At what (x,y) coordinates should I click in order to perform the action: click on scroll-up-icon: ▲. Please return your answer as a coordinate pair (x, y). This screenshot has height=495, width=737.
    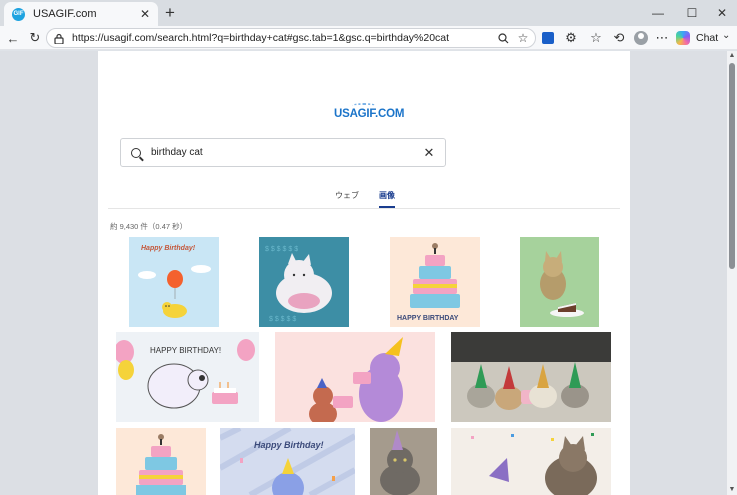
    Looking at the image, I should click on (732, 56).